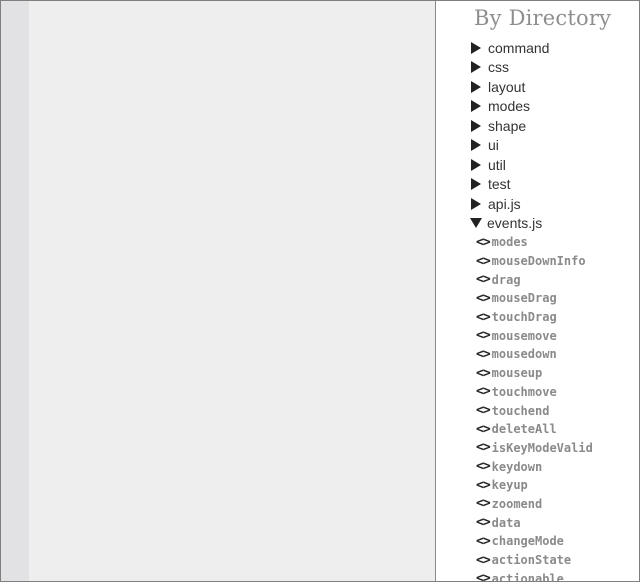 This screenshot has height=582, width=640. Describe the element at coordinates (509, 485) in the screenshot. I see `function-label: keyup` at that location.